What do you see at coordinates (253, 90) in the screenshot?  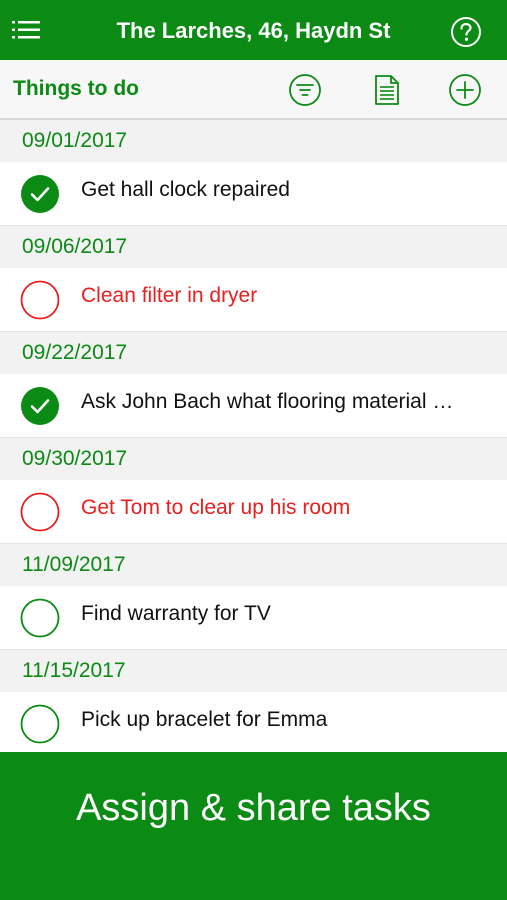 I see `list-toolbar: Things to do` at bounding box center [253, 90].